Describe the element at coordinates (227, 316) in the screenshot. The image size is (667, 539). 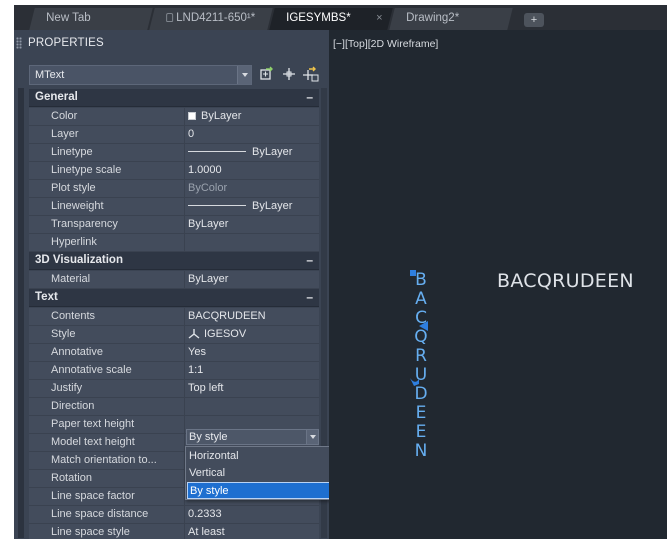
I see `property-value-text: BACQRUDEEN` at that location.